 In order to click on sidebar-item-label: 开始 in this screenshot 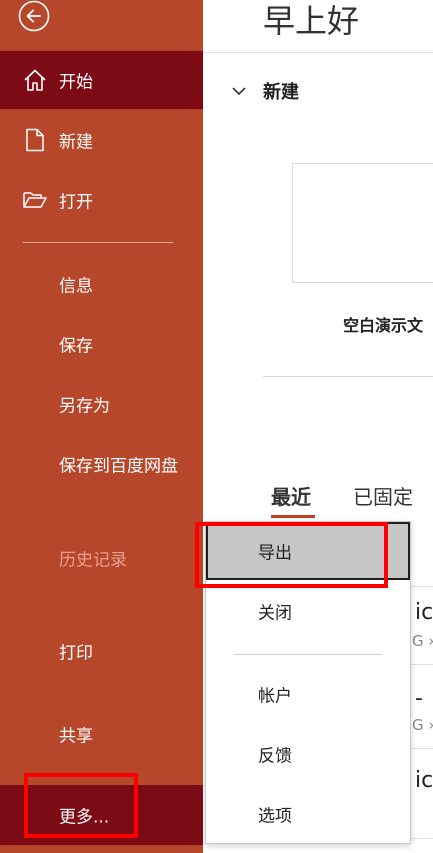, I will do `click(76, 82)`.